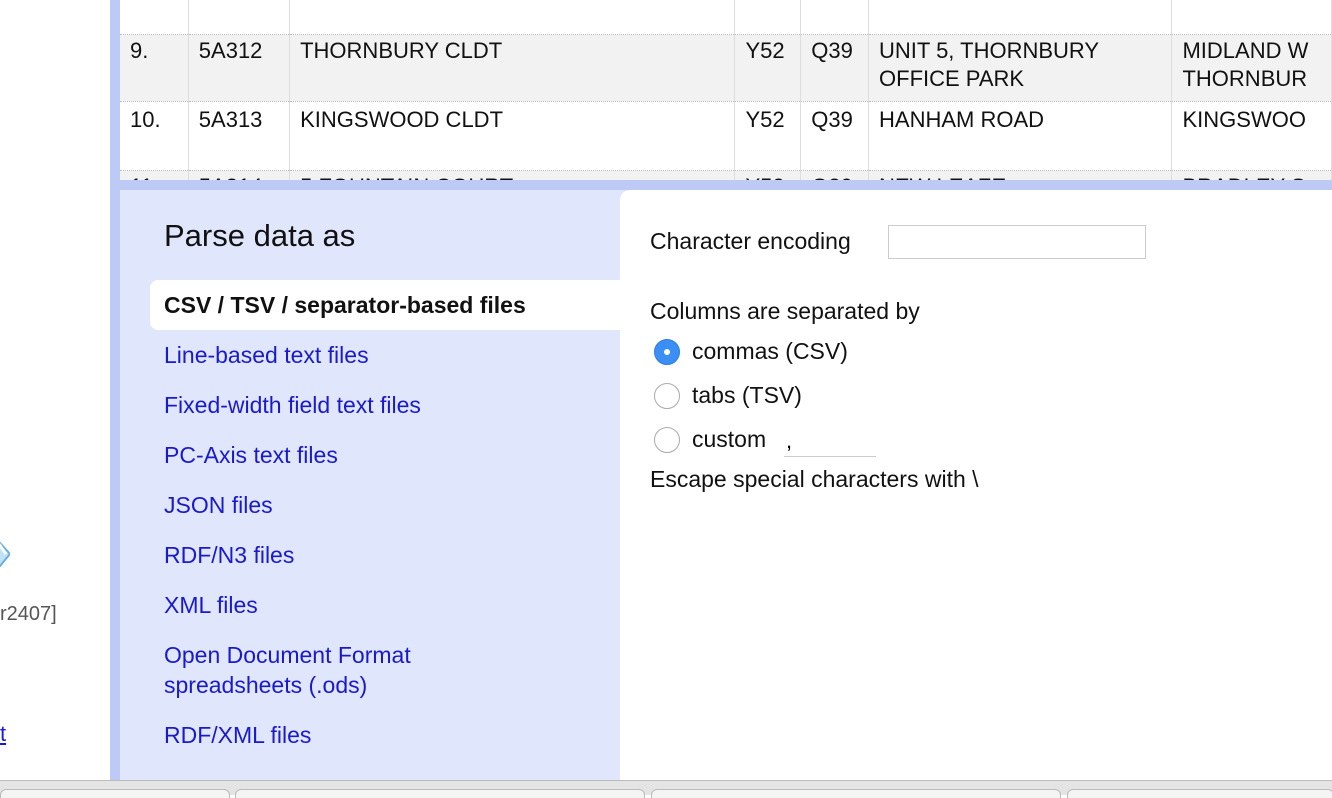  Describe the element at coordinates (1245, 78) in the screenshot. I see `cell-line: THORNBUR` at that location.